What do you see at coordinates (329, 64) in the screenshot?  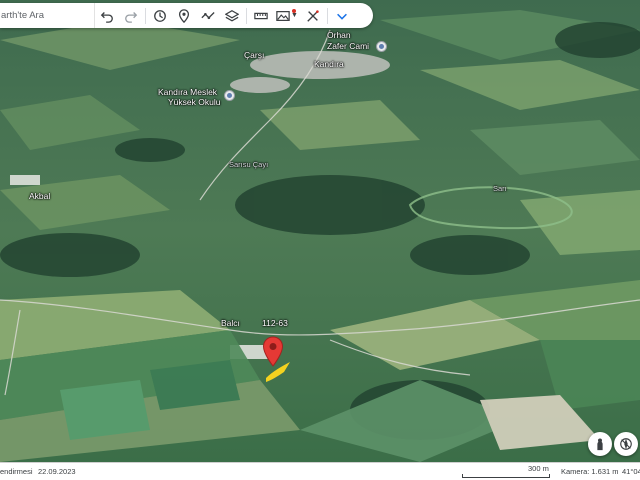 I see `label-kandira: Kandıra` at bounding box center [329, 64].